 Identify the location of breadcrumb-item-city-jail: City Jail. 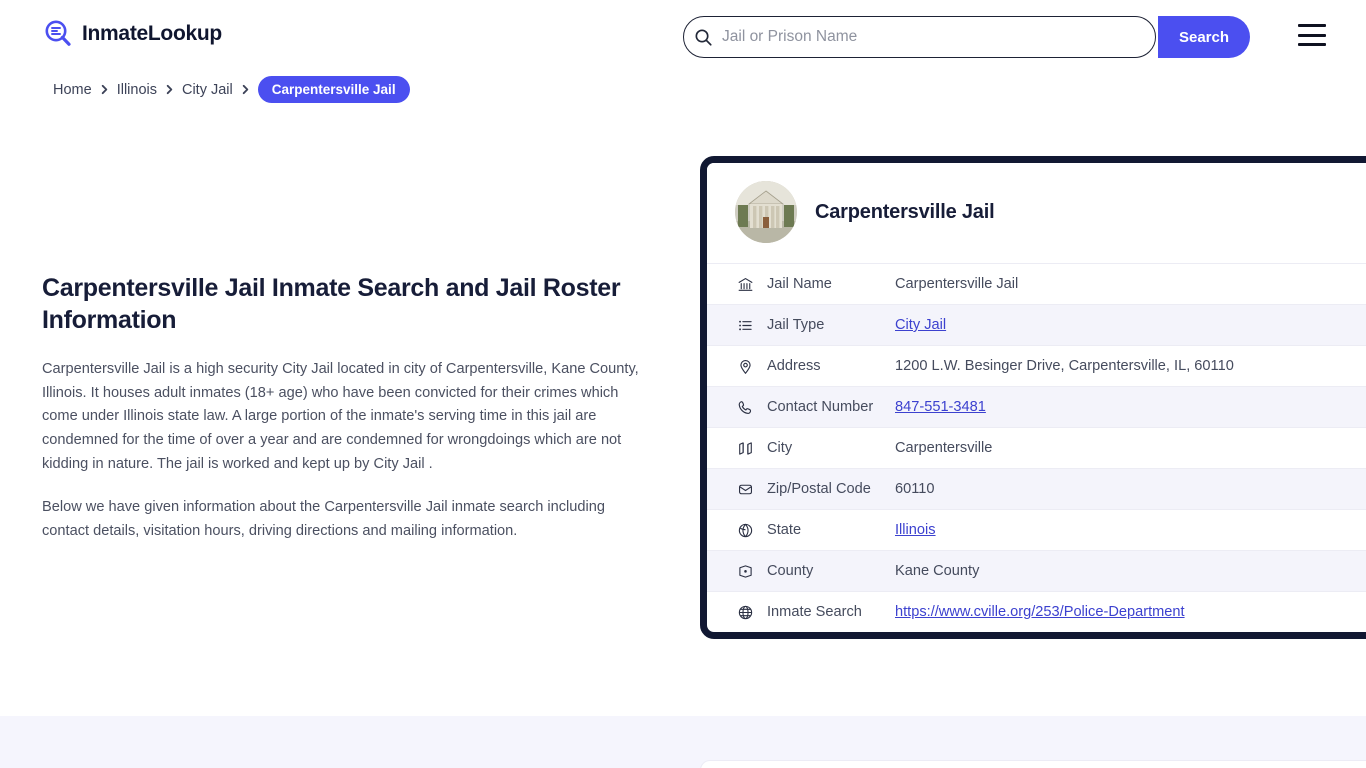
(207, 90).